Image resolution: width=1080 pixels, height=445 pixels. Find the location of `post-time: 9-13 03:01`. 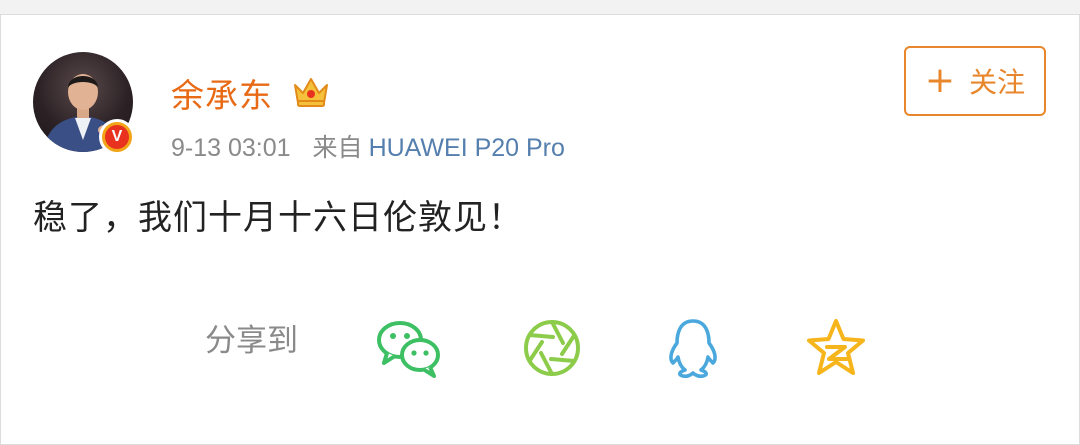

post-time: 9-13 03:01 is located at coordinates (231, 148).